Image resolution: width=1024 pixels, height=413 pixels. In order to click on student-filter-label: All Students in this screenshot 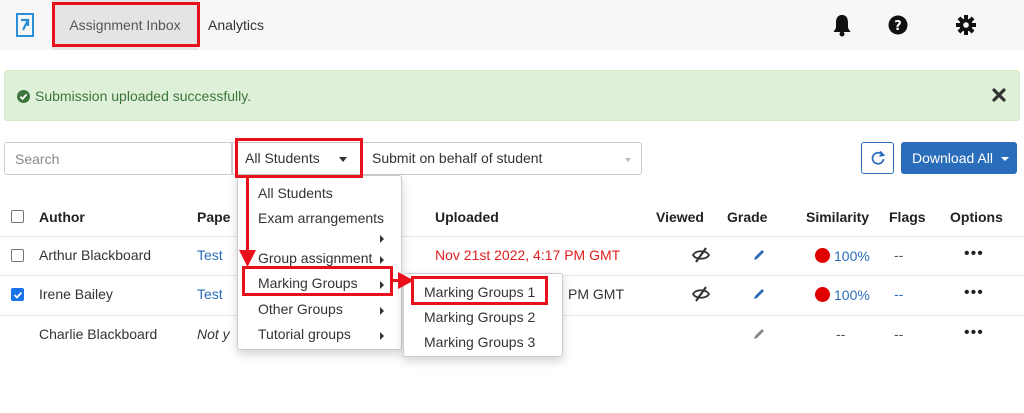, I will do `click(282, 158)`.